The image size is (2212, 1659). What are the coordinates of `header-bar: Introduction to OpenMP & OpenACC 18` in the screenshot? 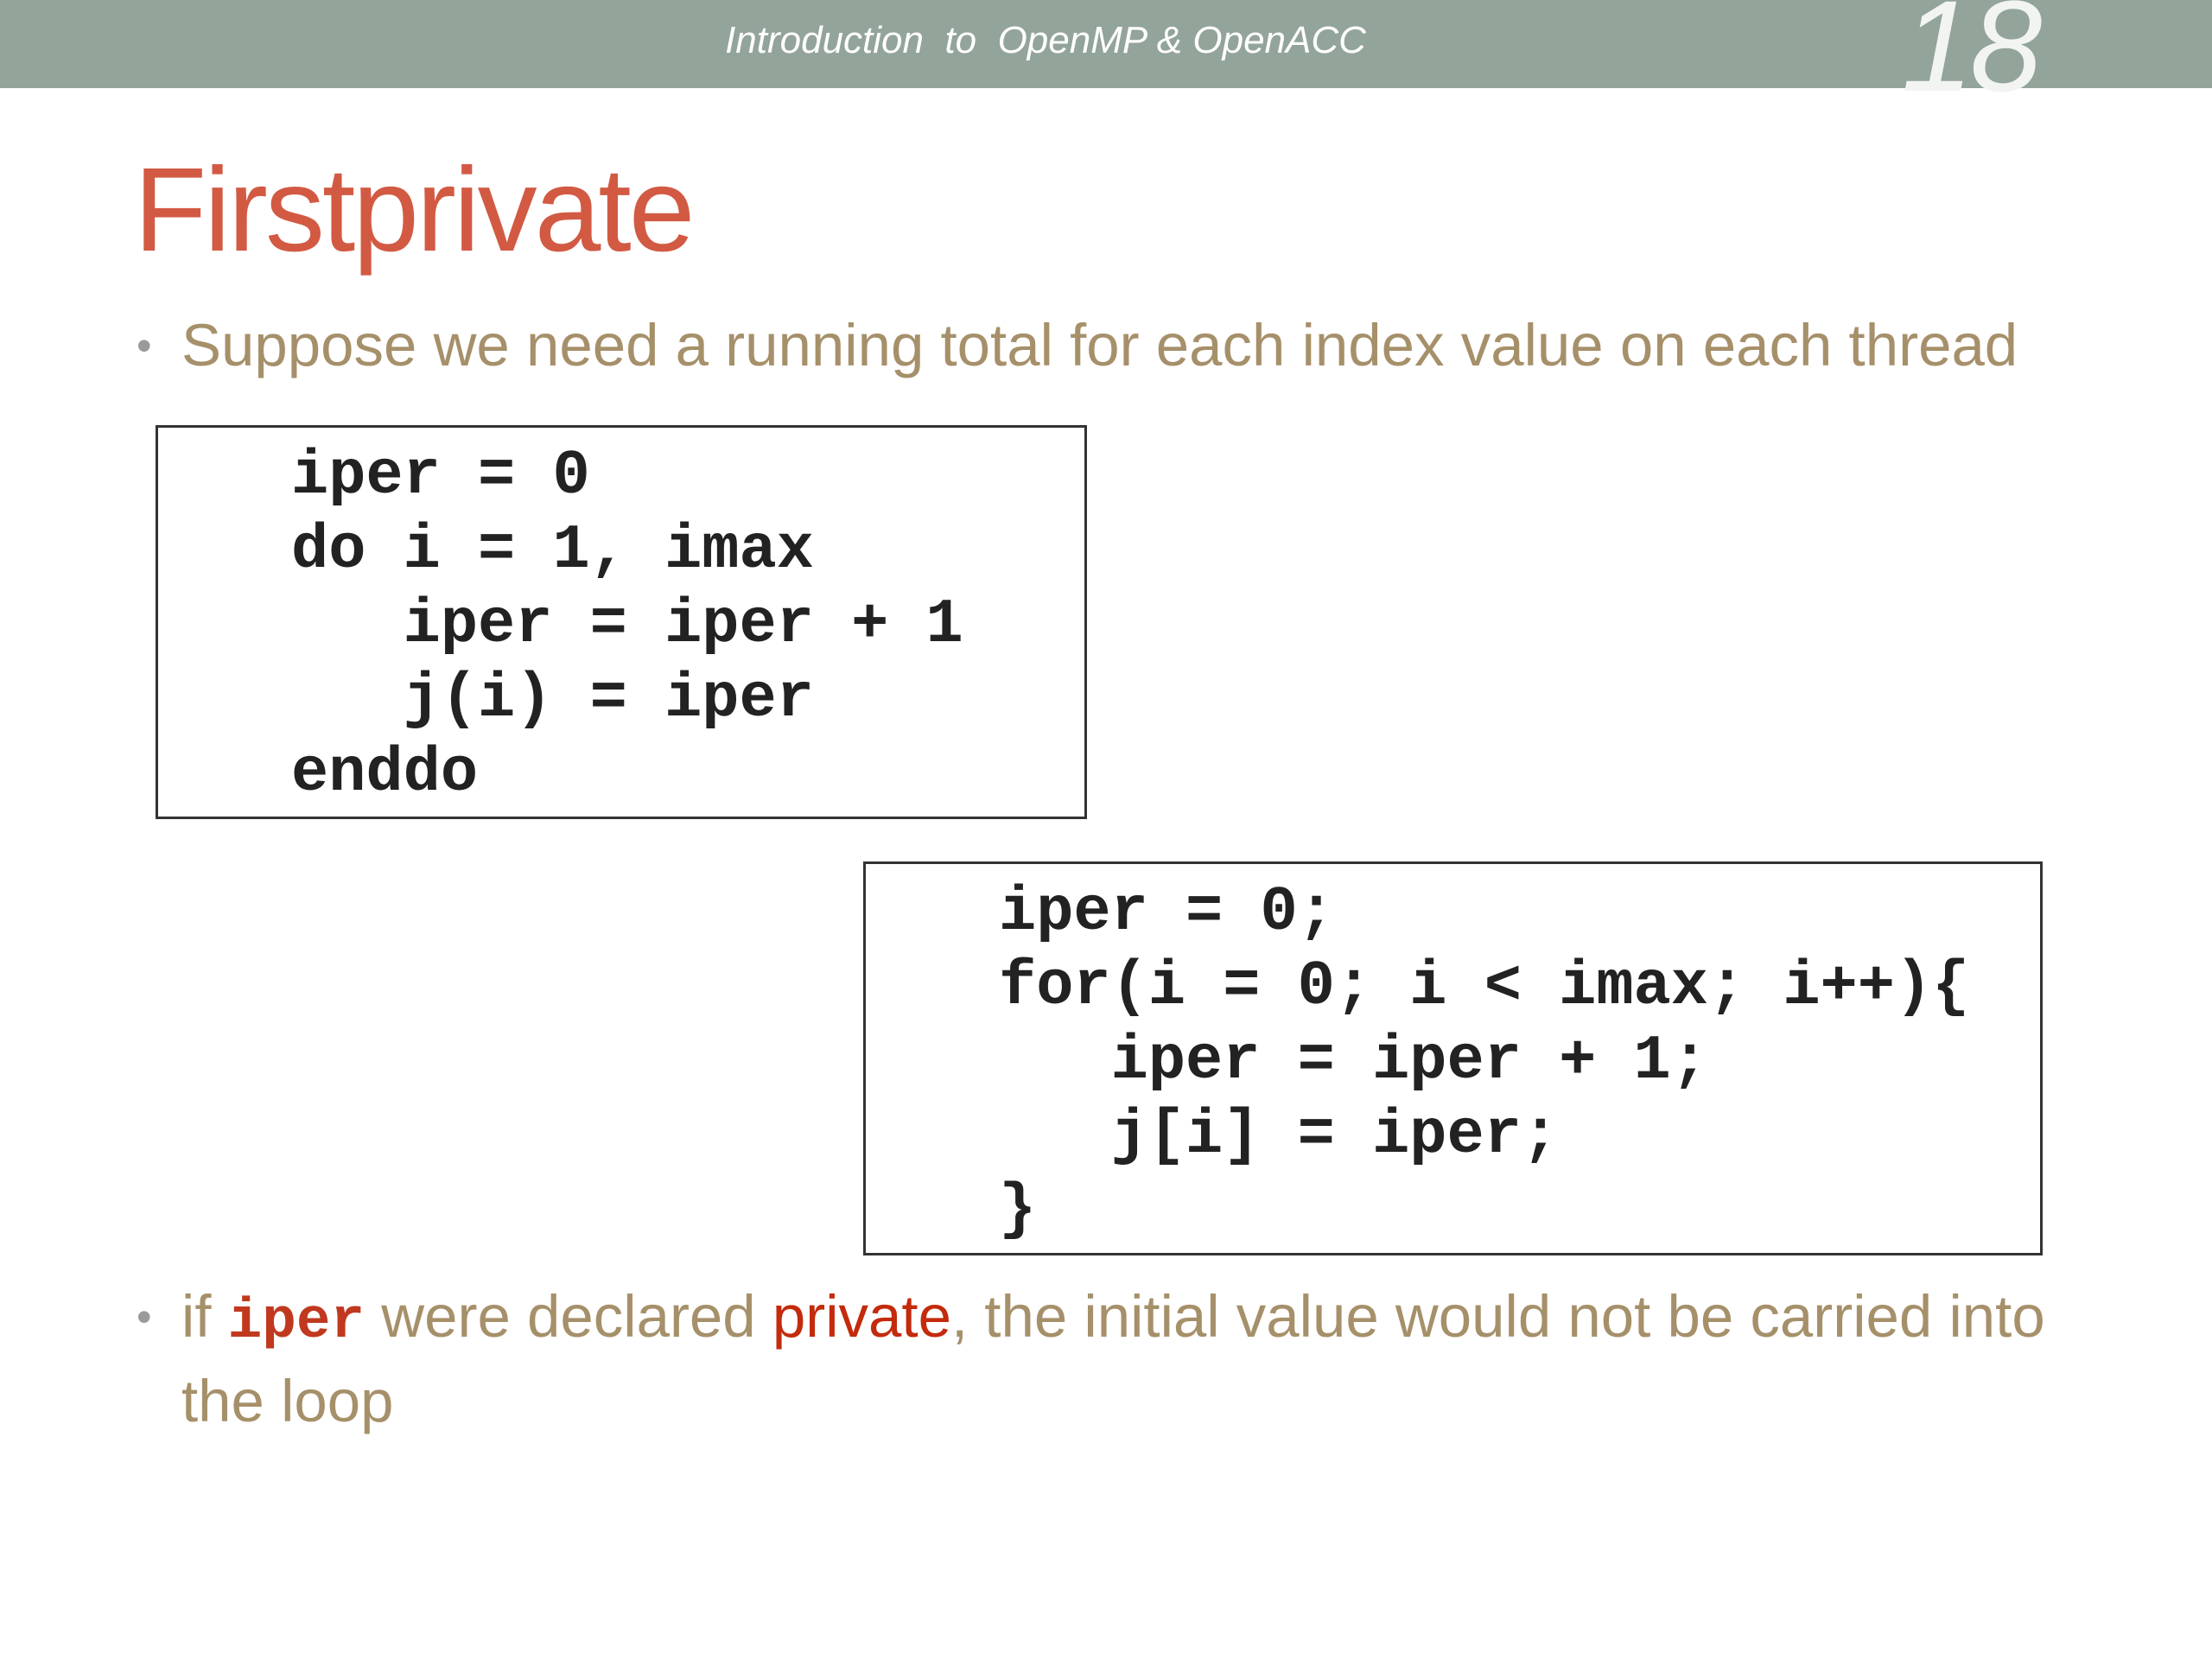 It's located at (1106, 55).